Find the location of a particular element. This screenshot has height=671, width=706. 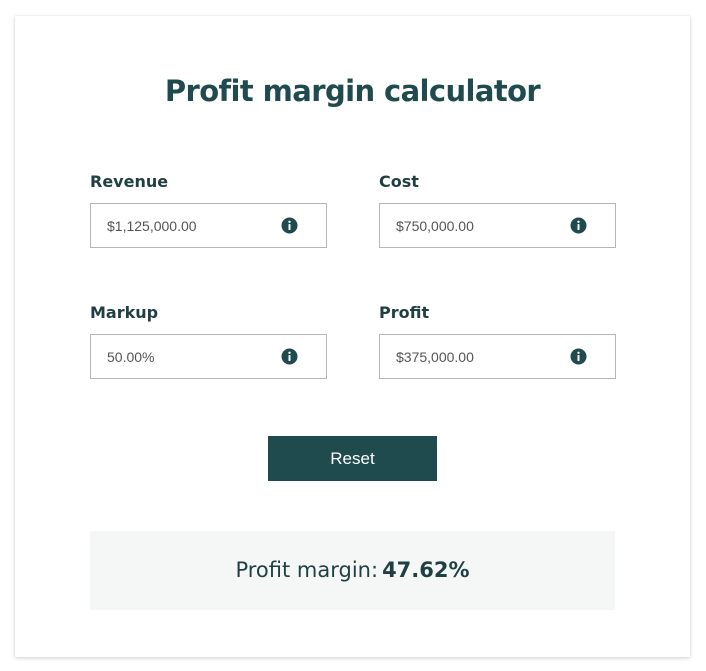

result-panel: Profit margin: 47.62% is located at coordinates (352, 570).